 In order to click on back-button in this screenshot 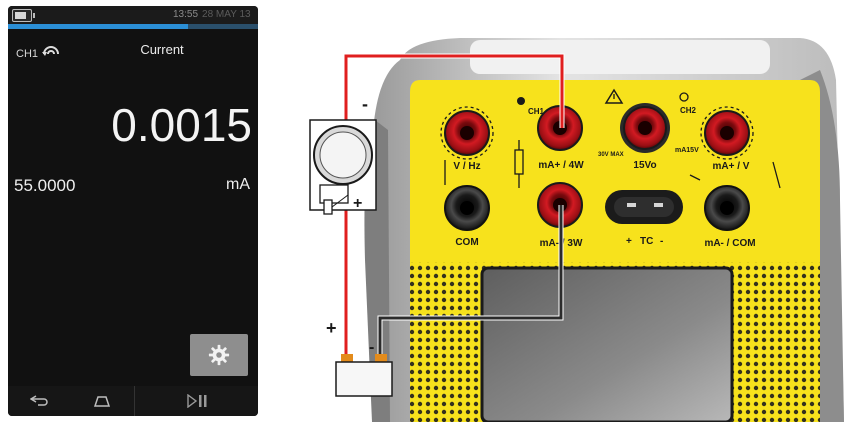, I will do `click(39, 401)`.